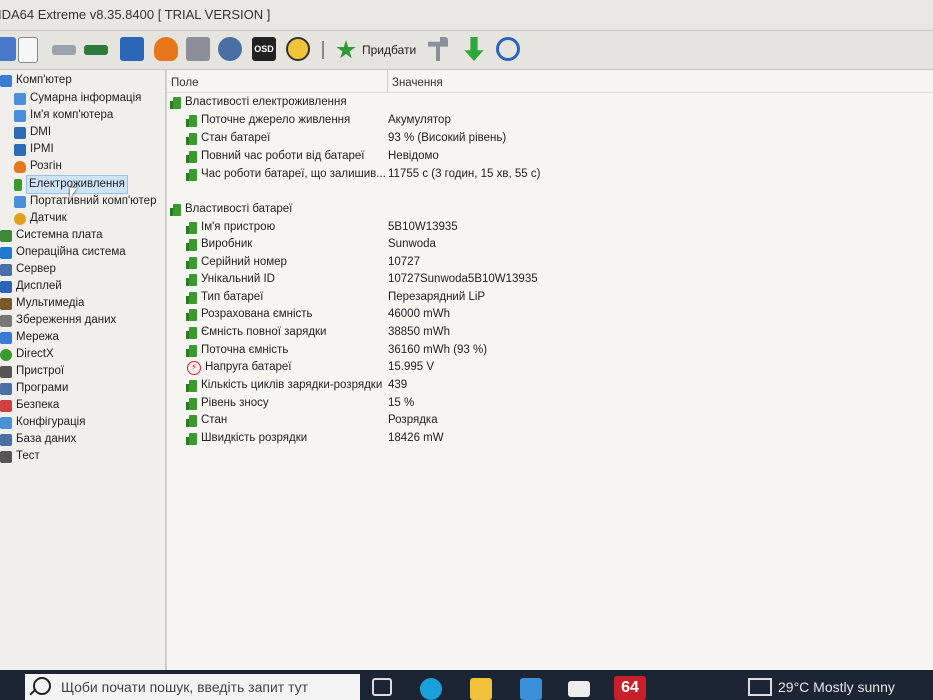  Describe the element at coordinates (27, 354) in the screenshot. I see `tree-item-directx: DirectX` at that location.